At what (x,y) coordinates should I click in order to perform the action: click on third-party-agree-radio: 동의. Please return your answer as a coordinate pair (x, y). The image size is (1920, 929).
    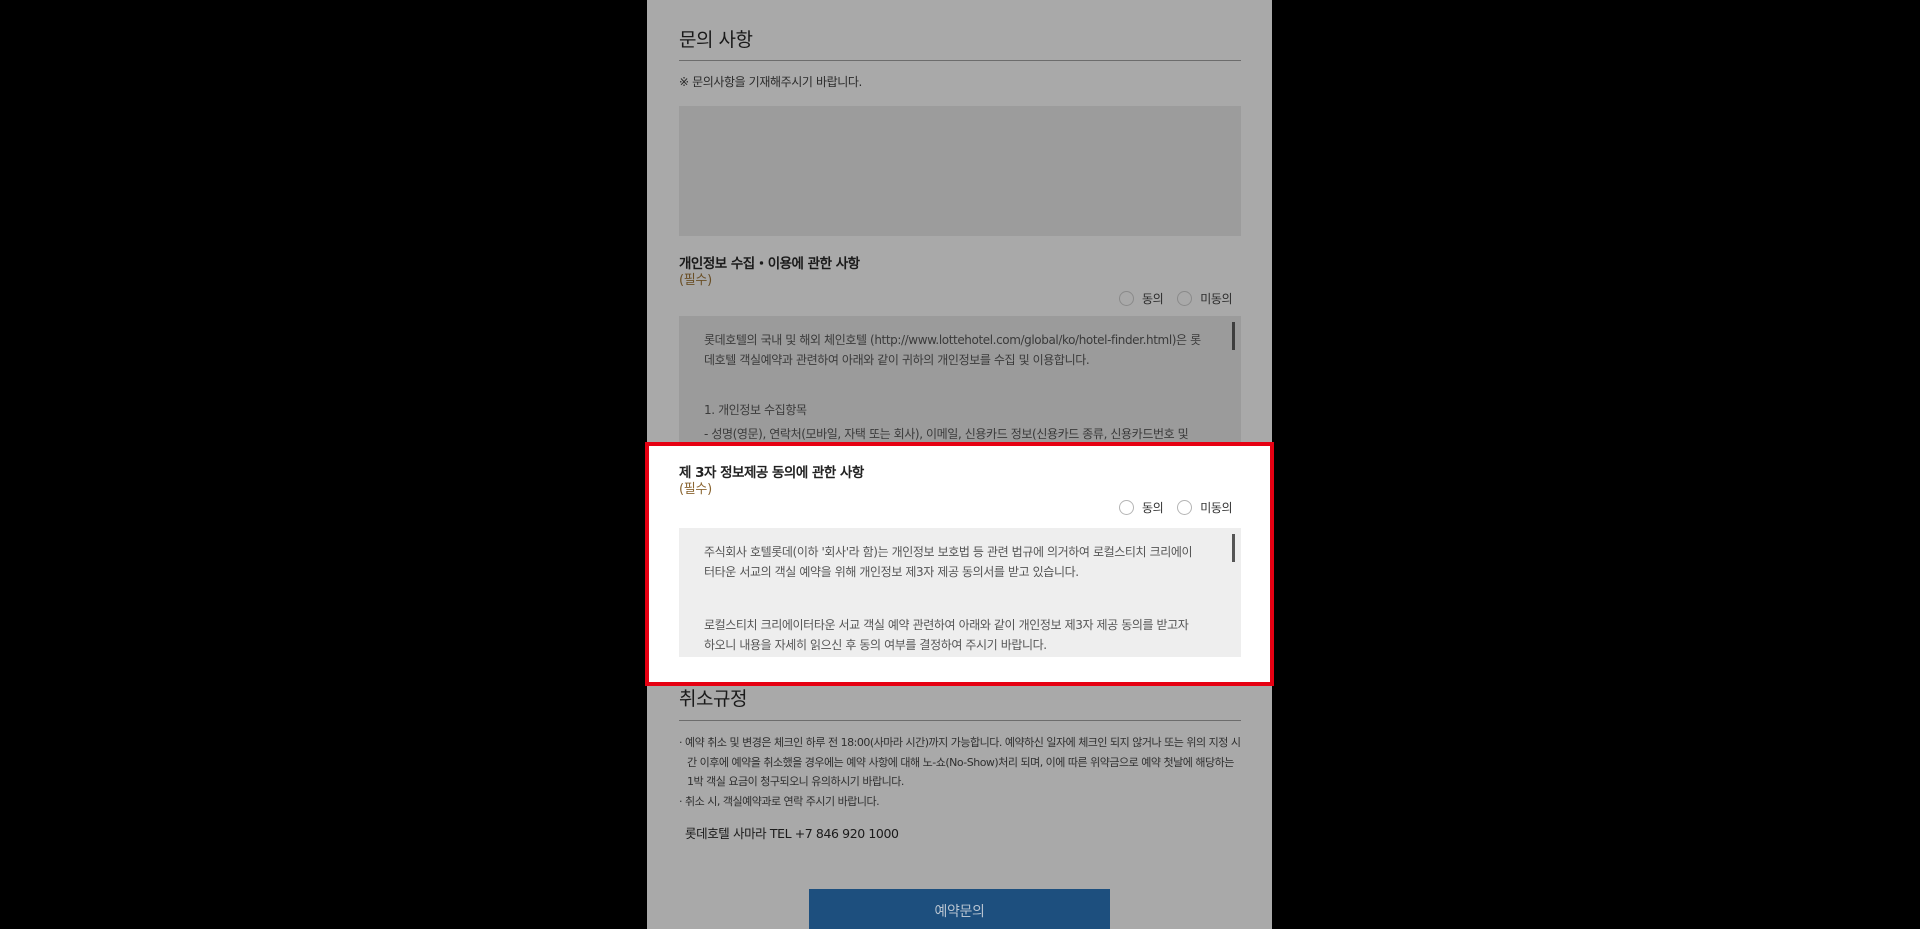
    Looking at the image, I should click on (1141, 507).